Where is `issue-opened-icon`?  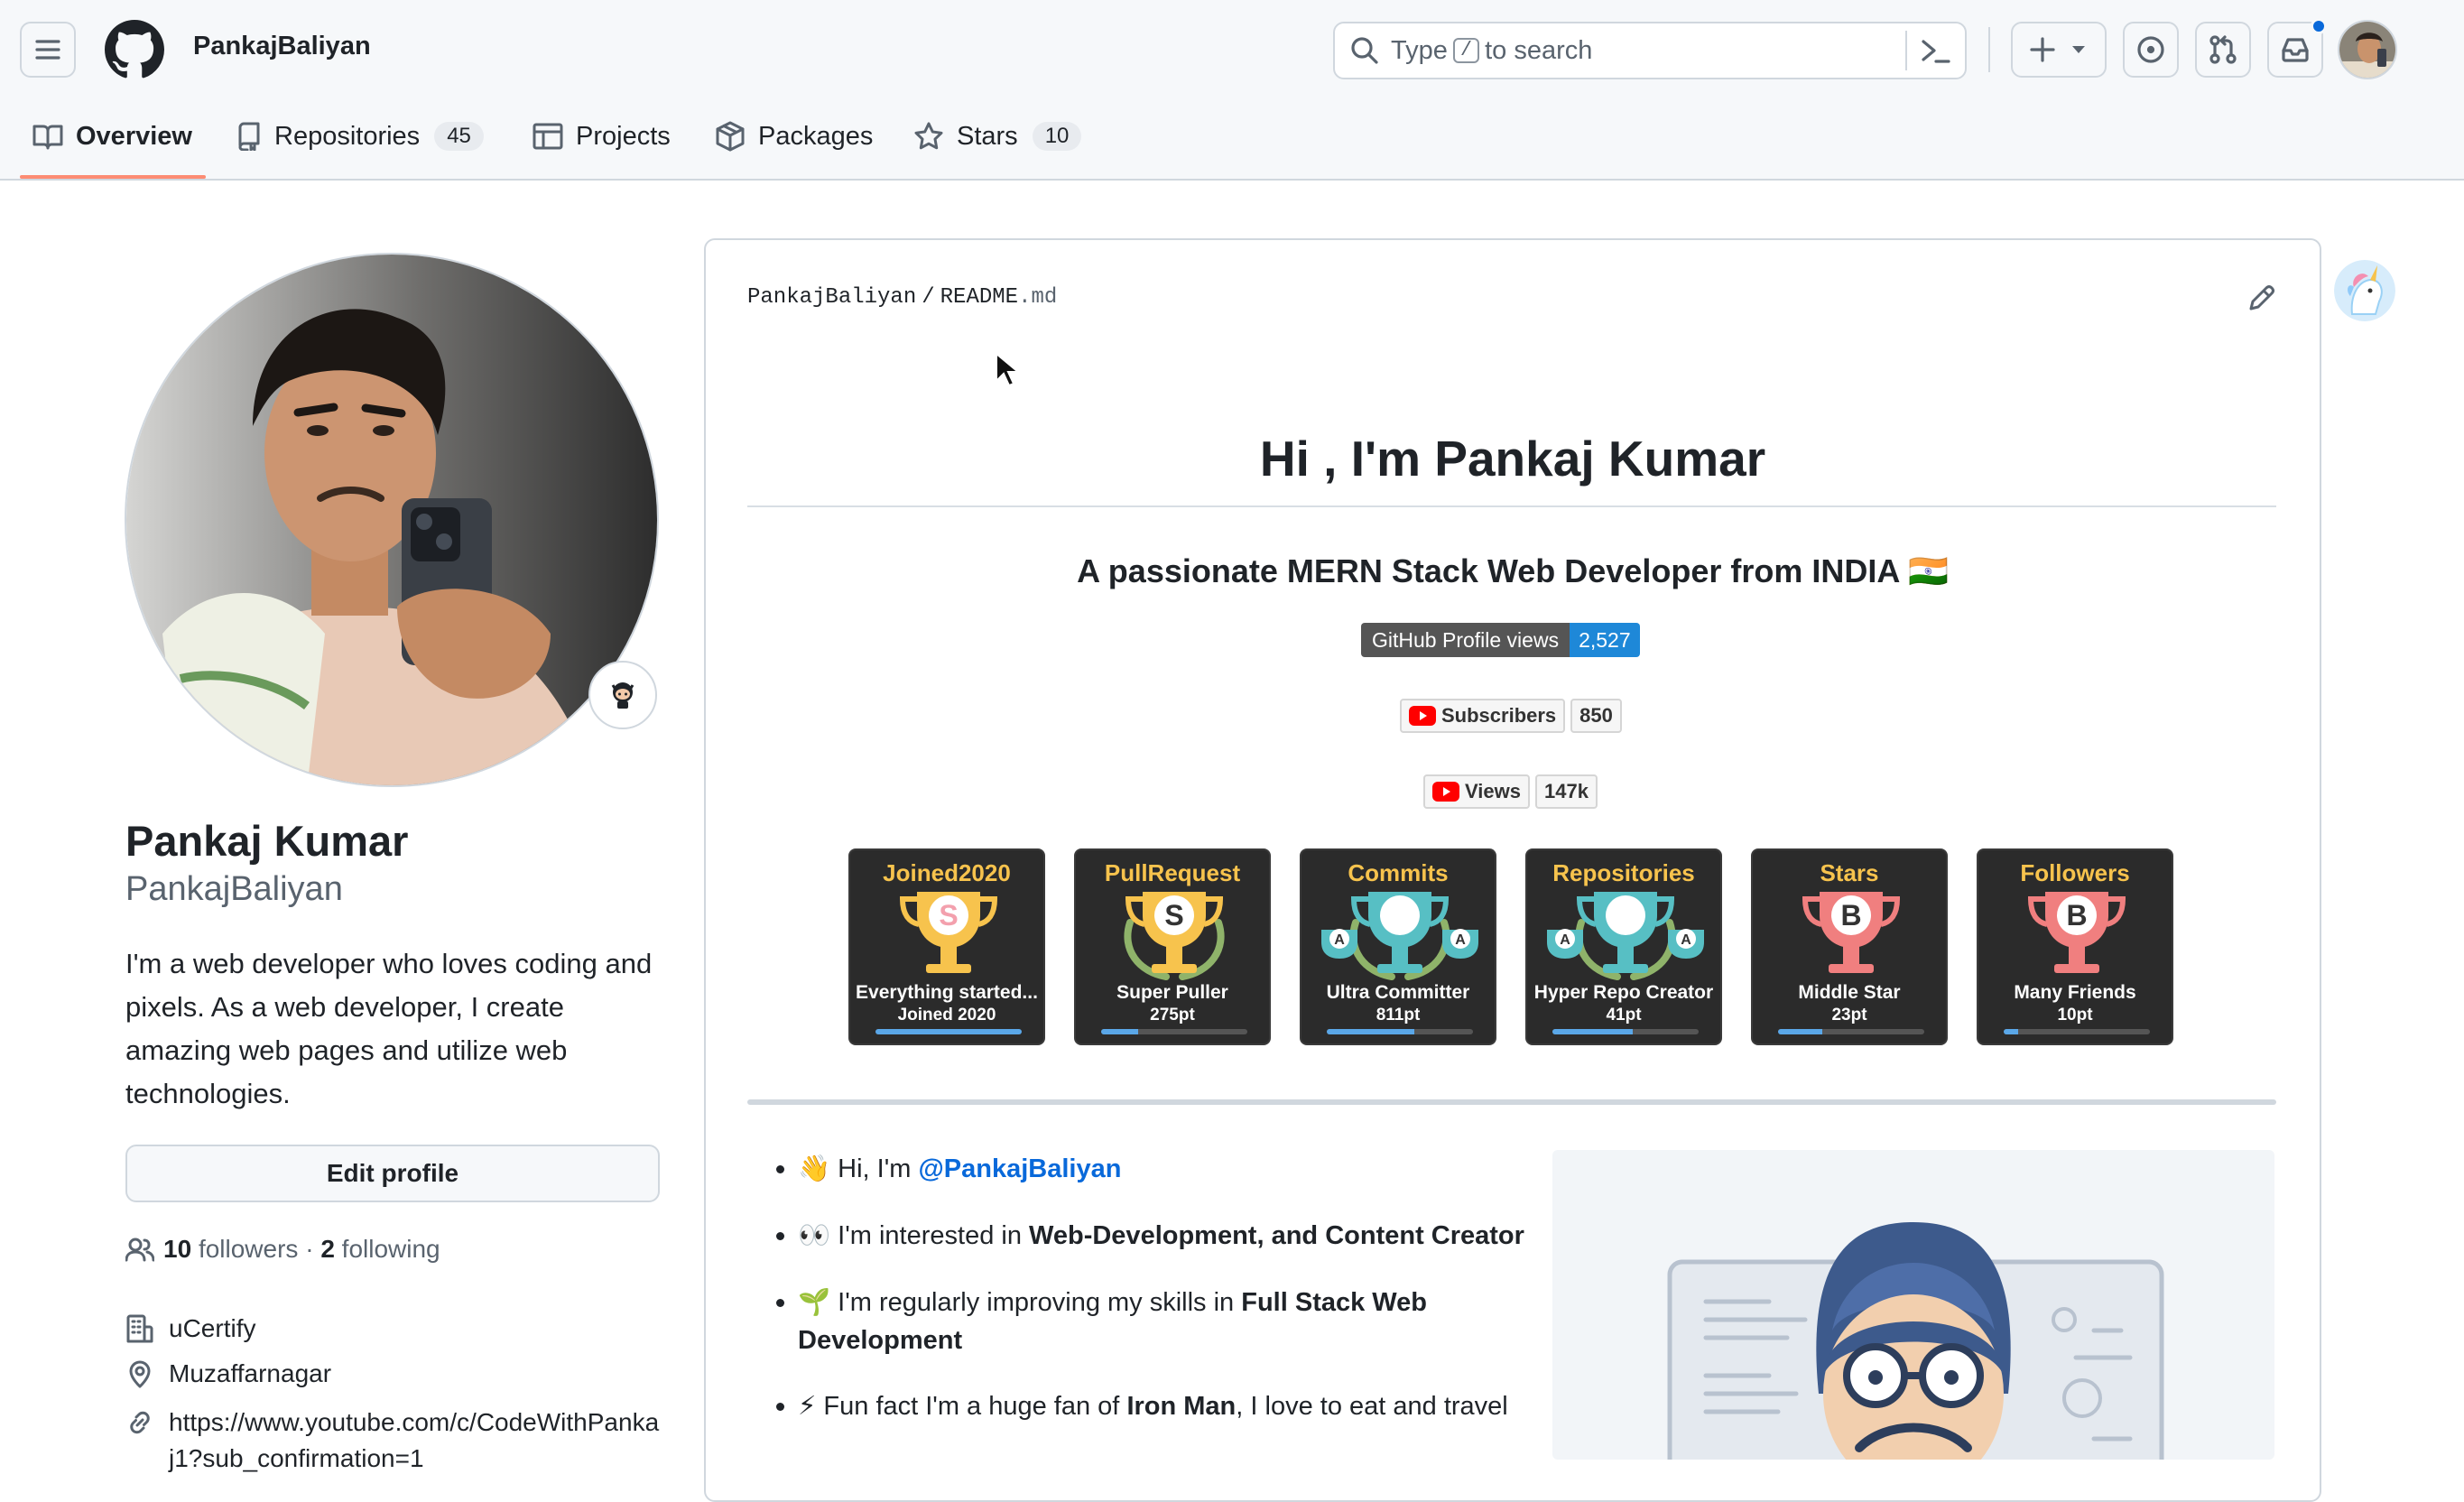 issue-opened-icon is located at coordinates (2150, 49).